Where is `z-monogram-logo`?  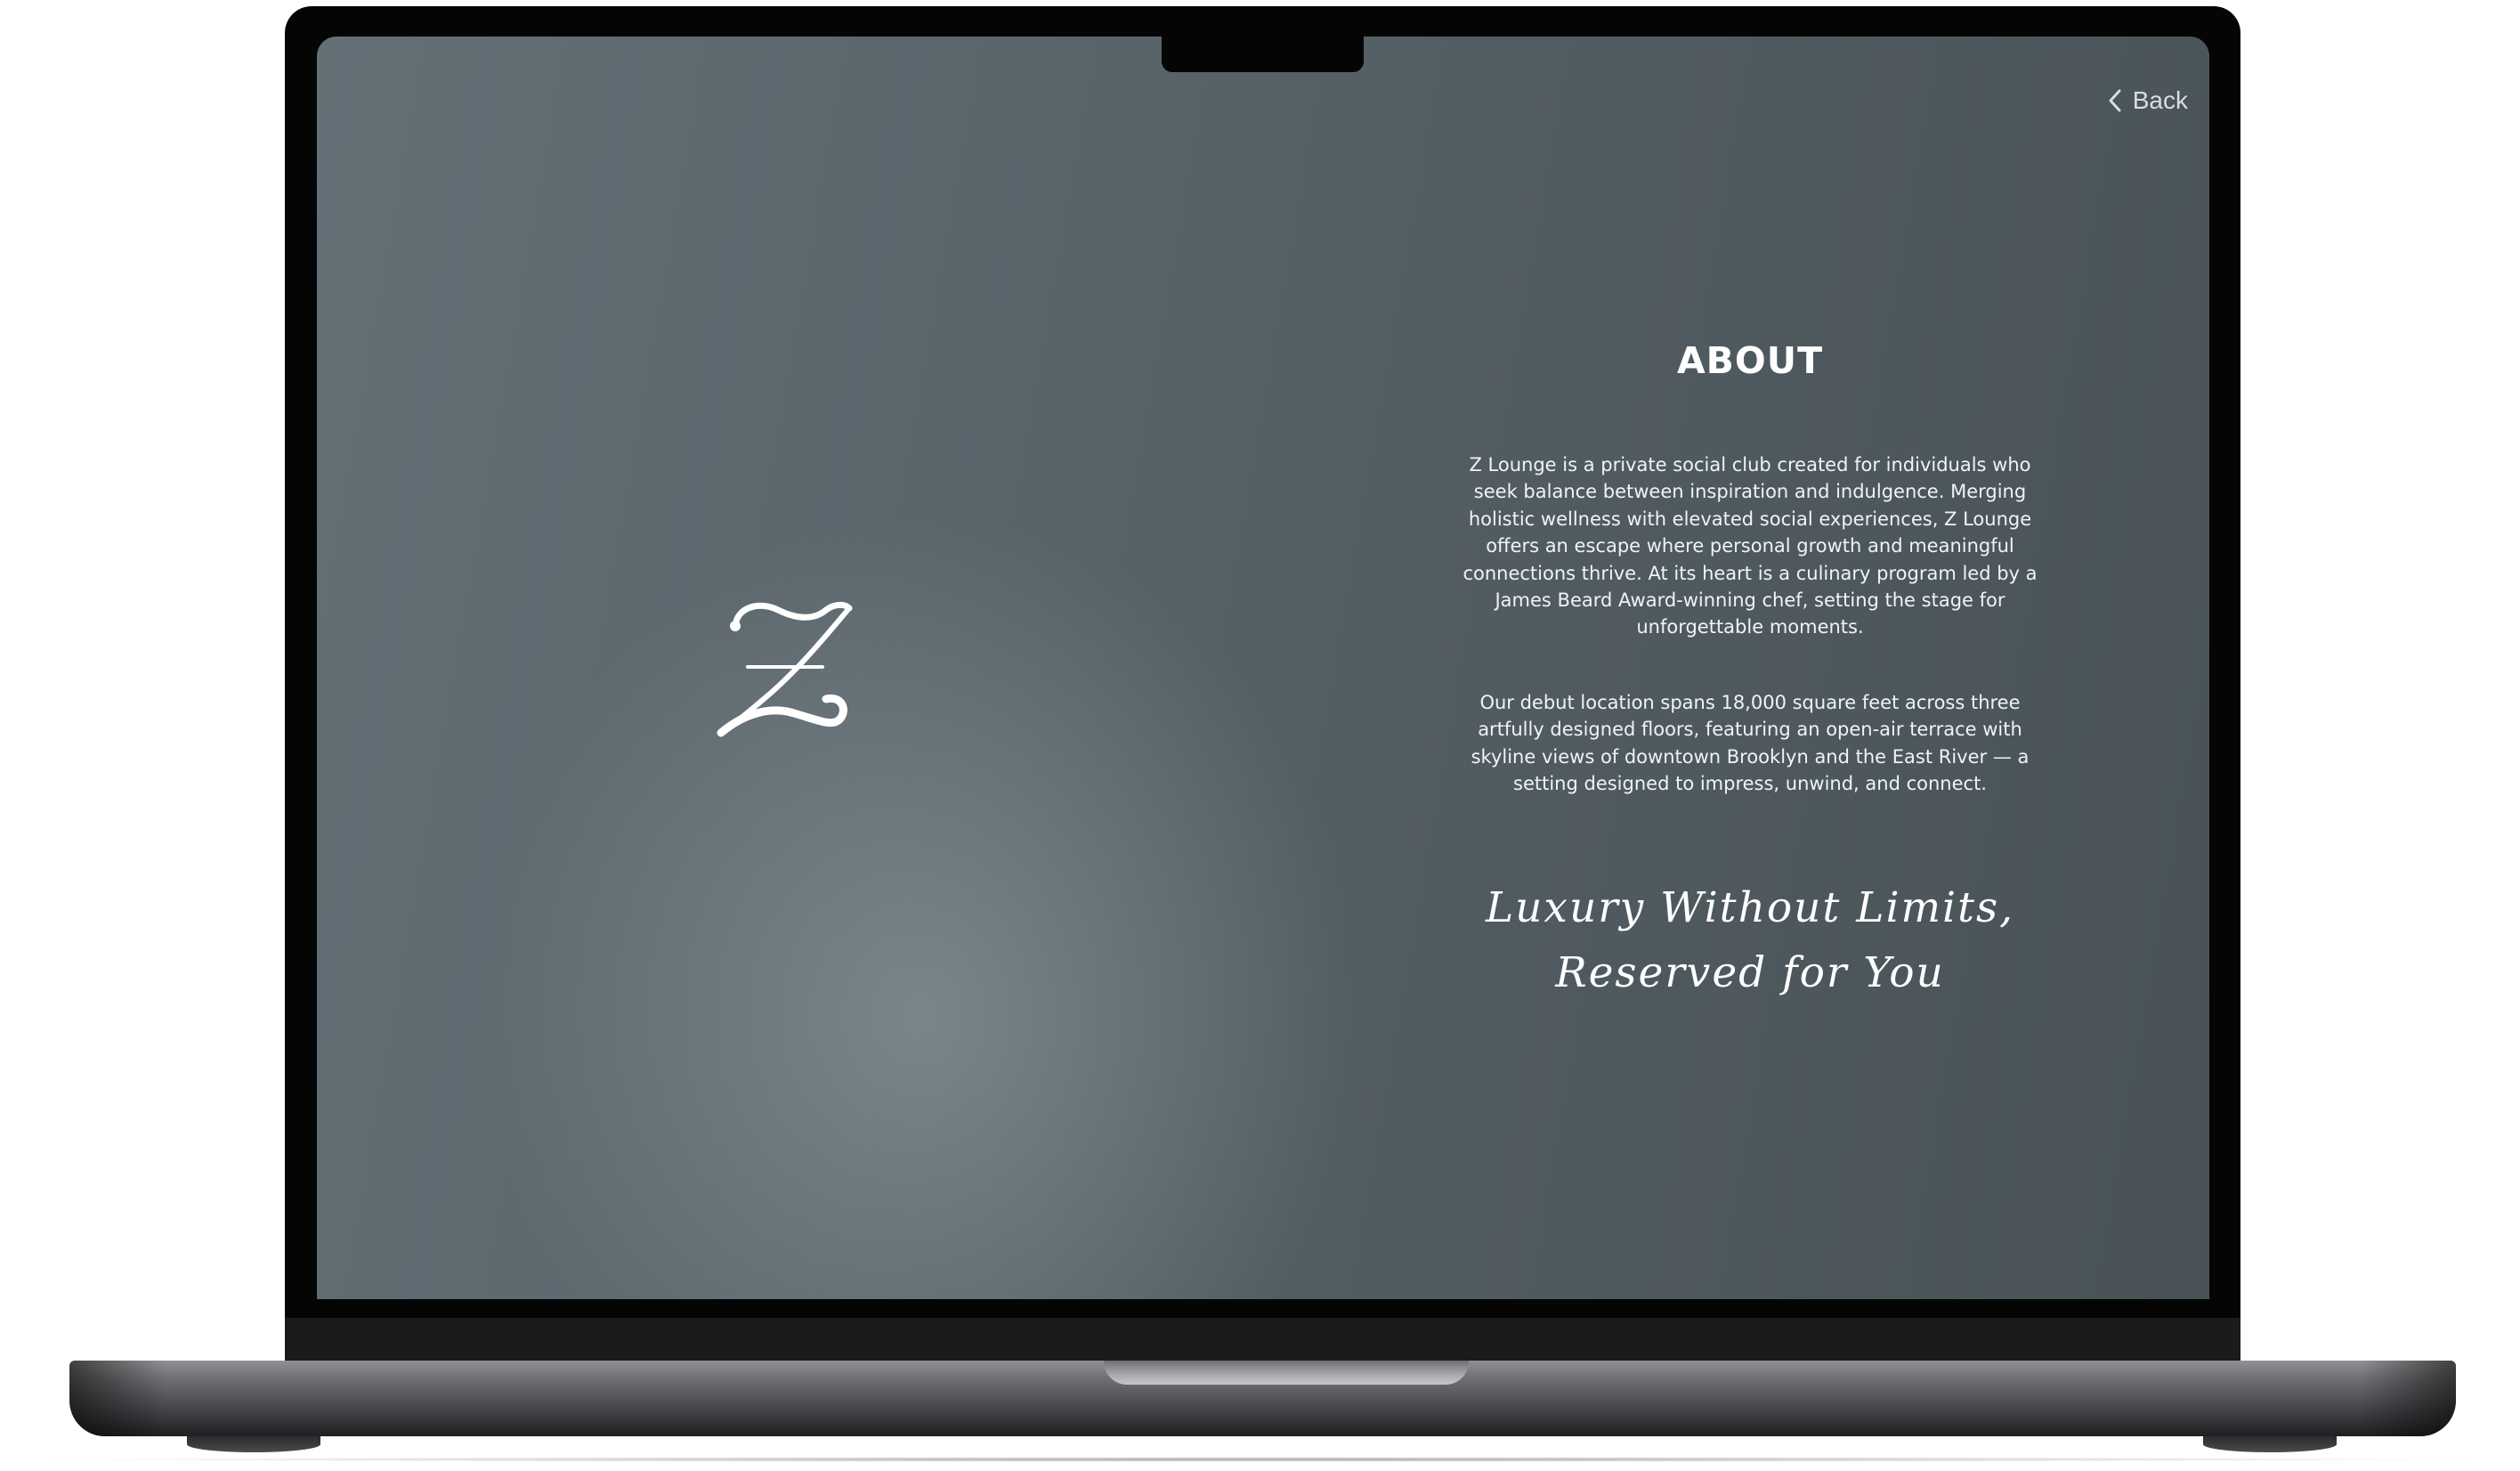
z-monogram-logo is located at coordinates (786, 666).